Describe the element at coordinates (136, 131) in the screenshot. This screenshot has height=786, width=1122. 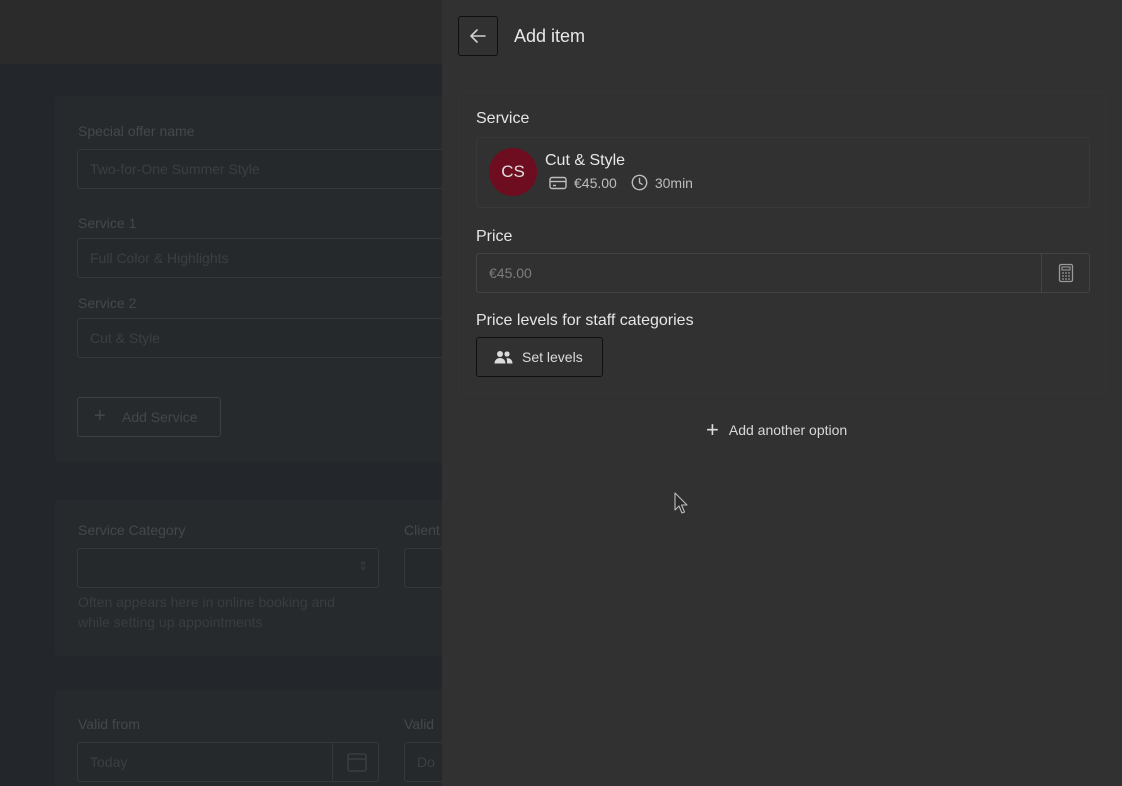
I see `special-offer-label: Special offer name` at that location.